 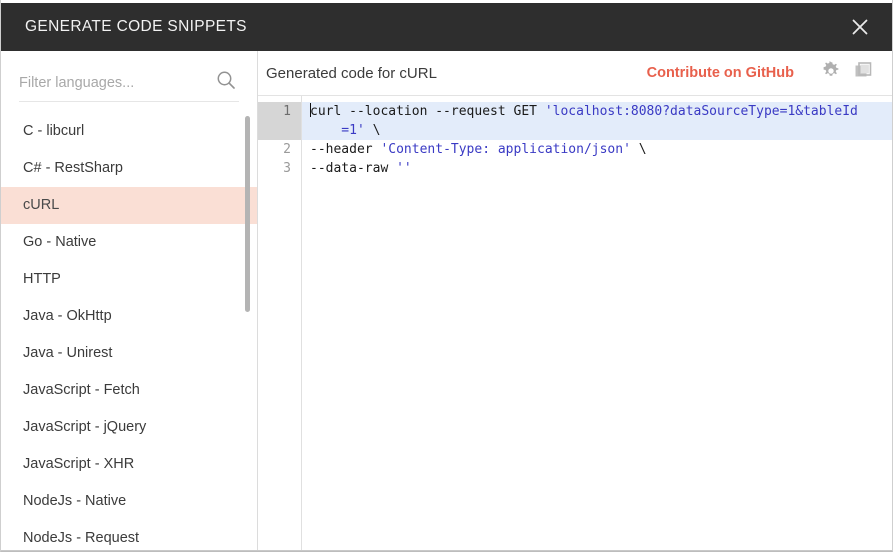 I want to click on language-item-label: JavaScript - Fetch, so click(x=81, y=390).